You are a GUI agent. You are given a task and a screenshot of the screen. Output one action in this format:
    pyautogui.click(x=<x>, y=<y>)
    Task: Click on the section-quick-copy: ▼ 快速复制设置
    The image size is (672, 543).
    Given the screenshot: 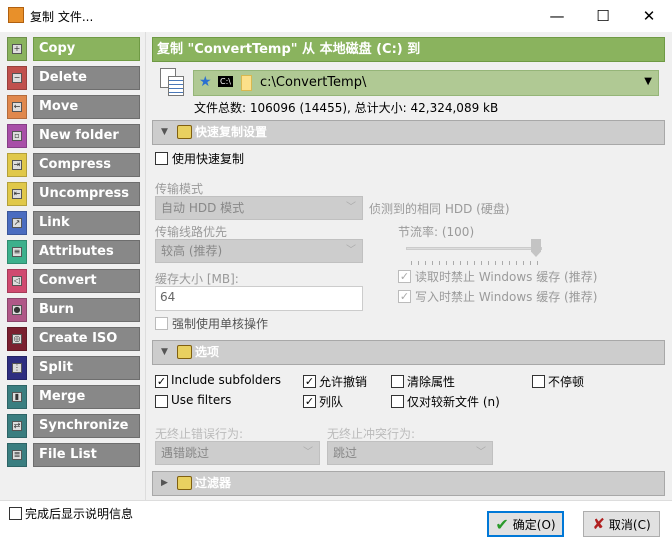 What is the action you would take?
    pyautogui.click(x=408, y=132)
    